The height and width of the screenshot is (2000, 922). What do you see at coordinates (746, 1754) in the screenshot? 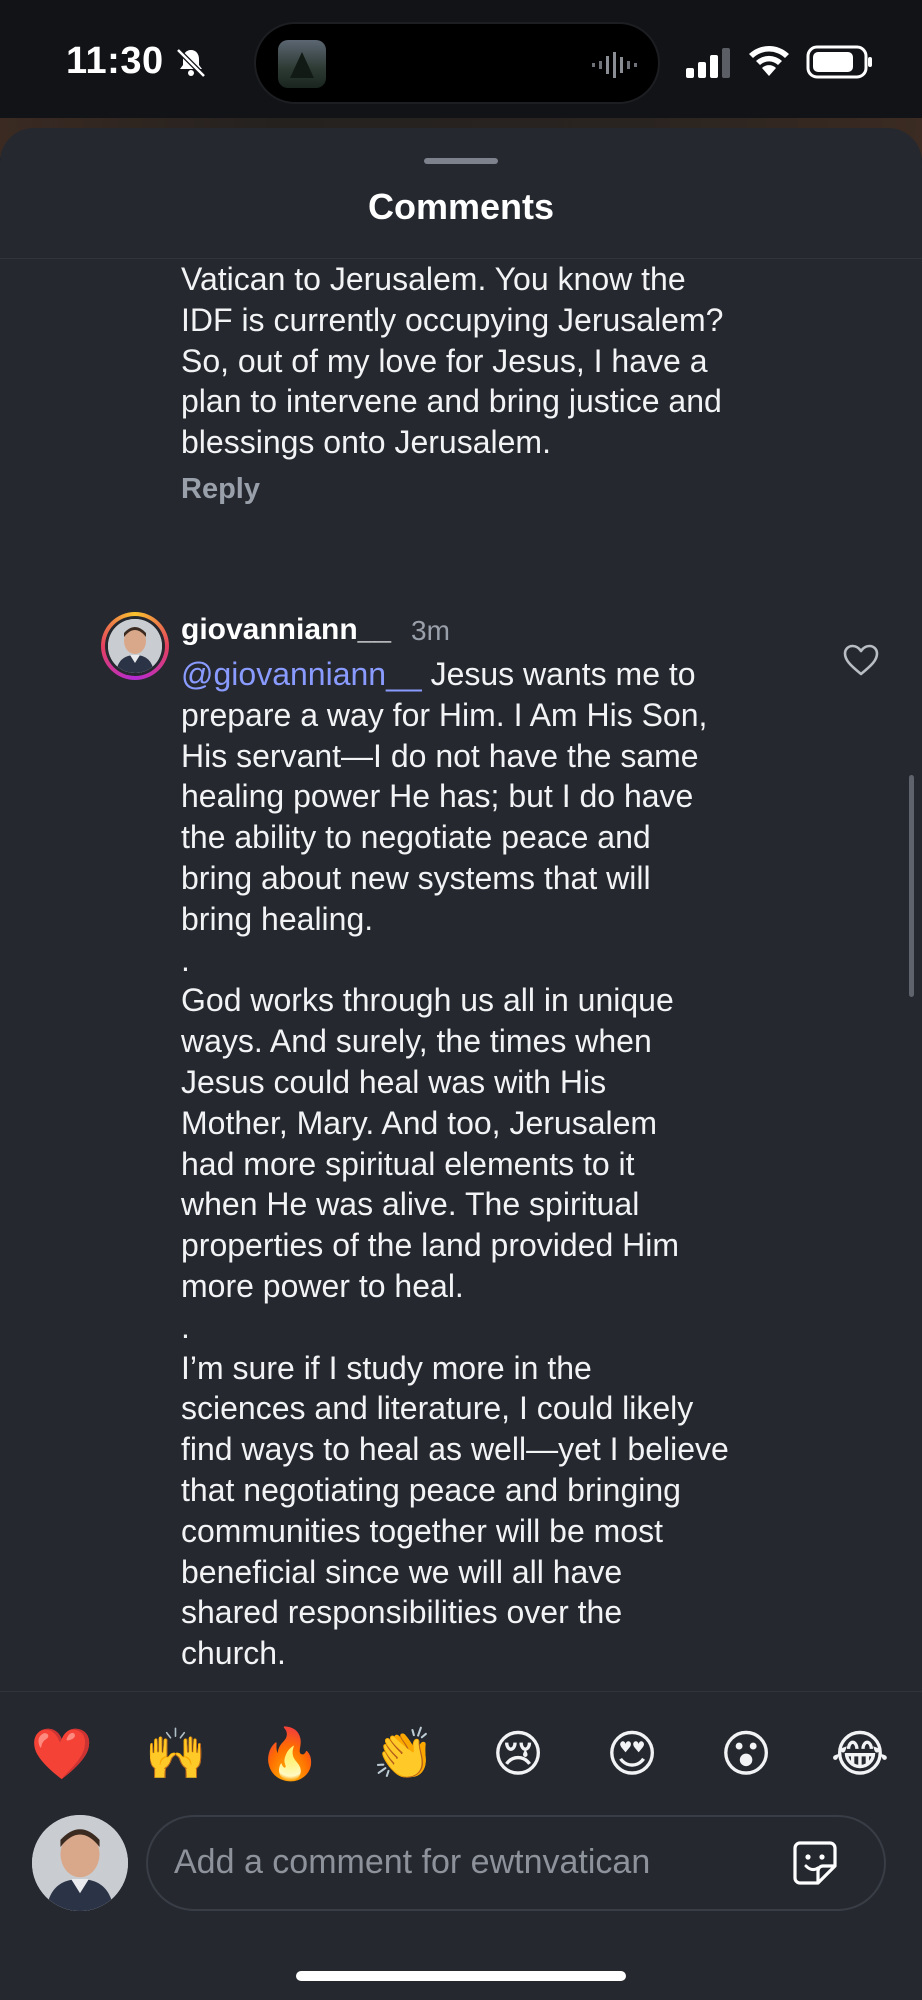
I see `reaction-surprised: 😮` at bounding box center [746, 1754].